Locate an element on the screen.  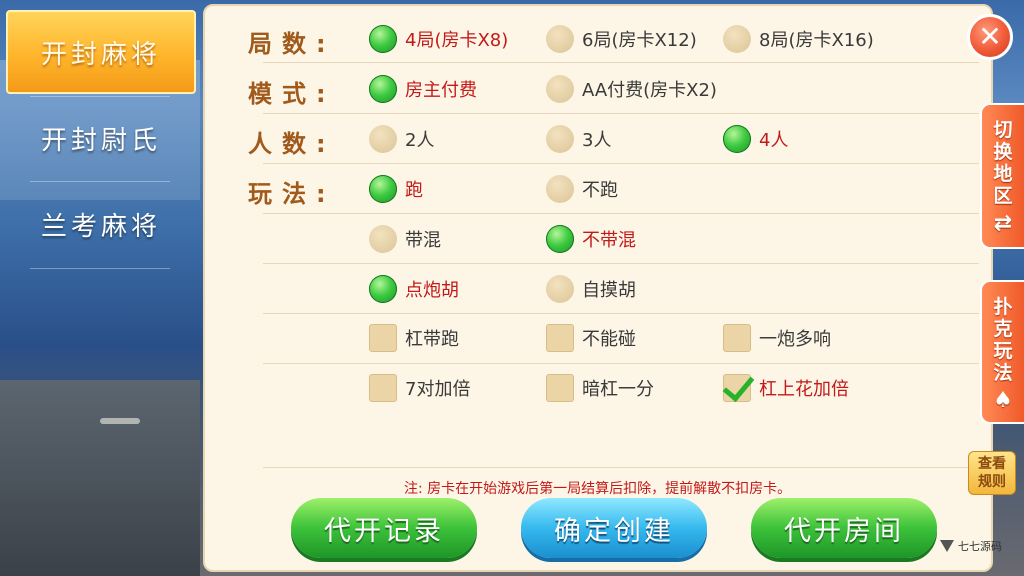
watermark-text: 七七源码 is located at coordinates (980, 546).